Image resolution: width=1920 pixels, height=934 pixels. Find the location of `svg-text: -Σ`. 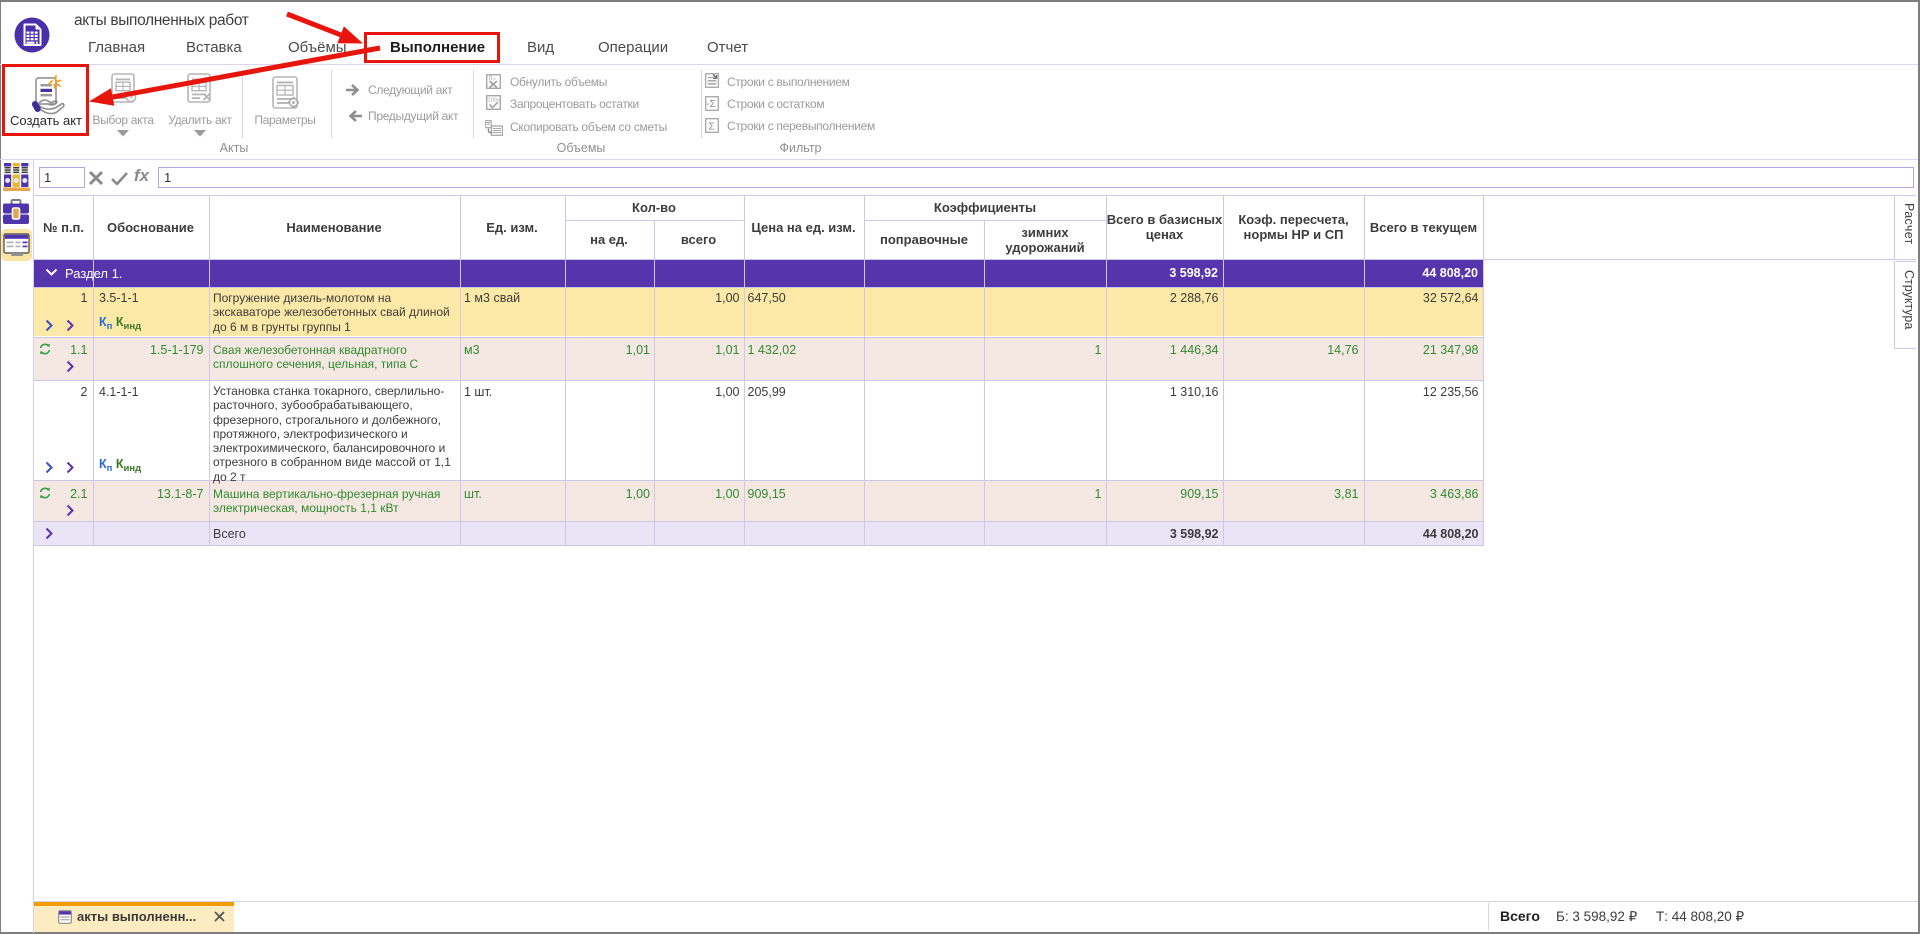

svg-text: -Σ is located at coordinates (711, 104).